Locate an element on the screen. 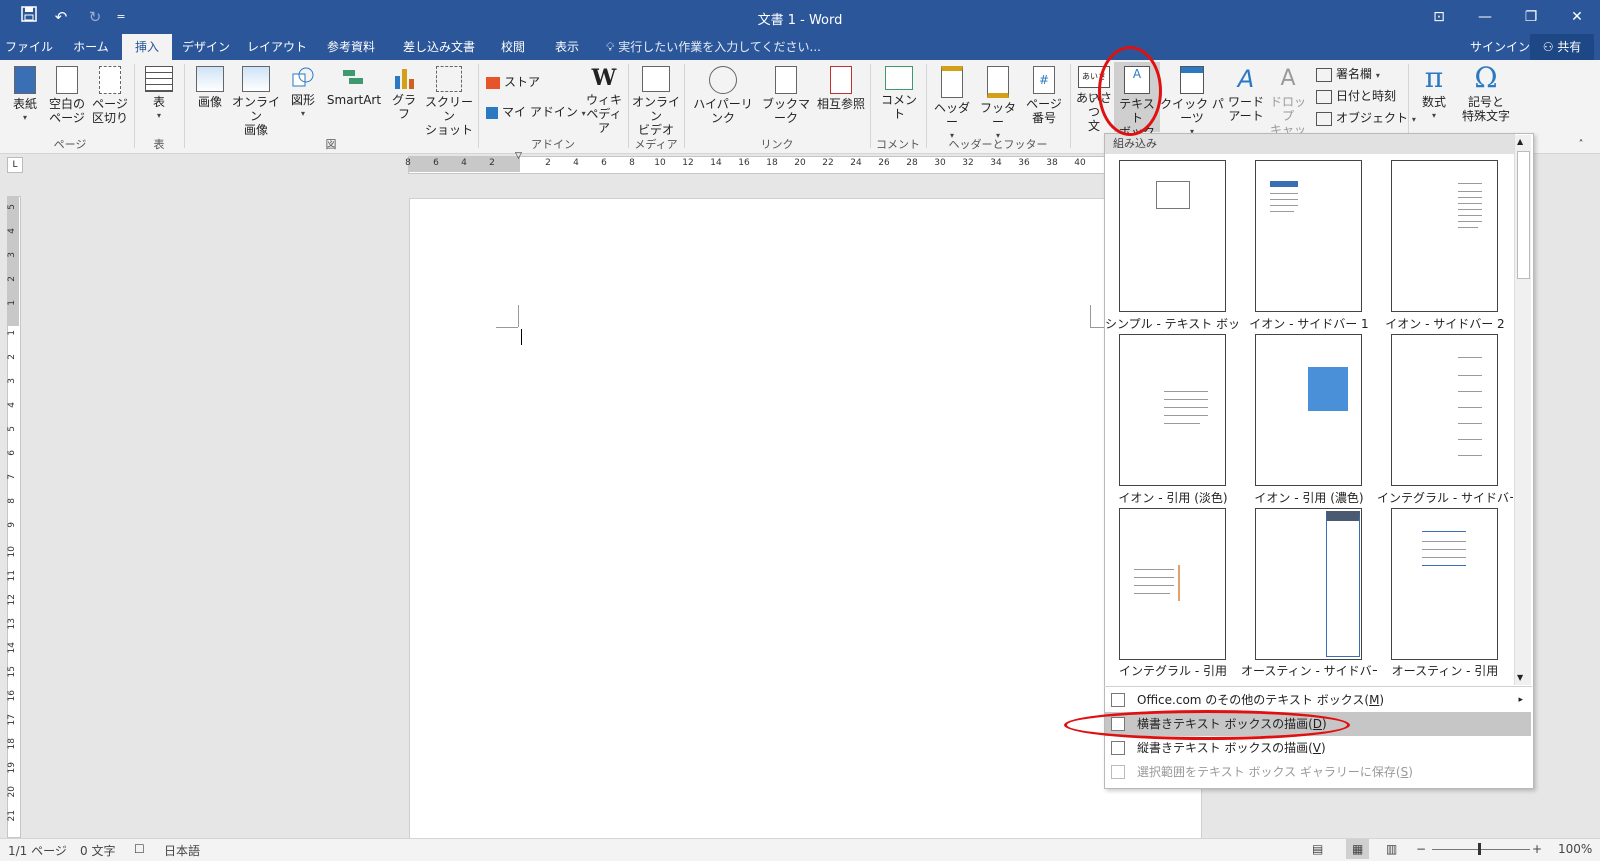 The image size is (1600, 861). store-button: ストア is located at coordinates (513, 82).